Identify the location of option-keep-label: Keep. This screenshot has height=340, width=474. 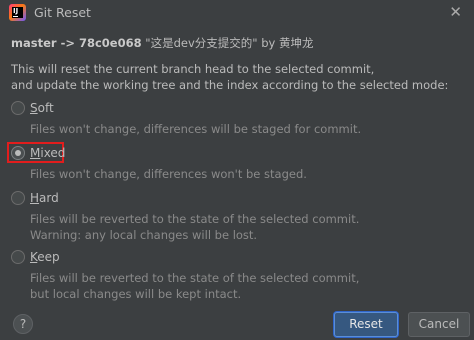
(45, 257).